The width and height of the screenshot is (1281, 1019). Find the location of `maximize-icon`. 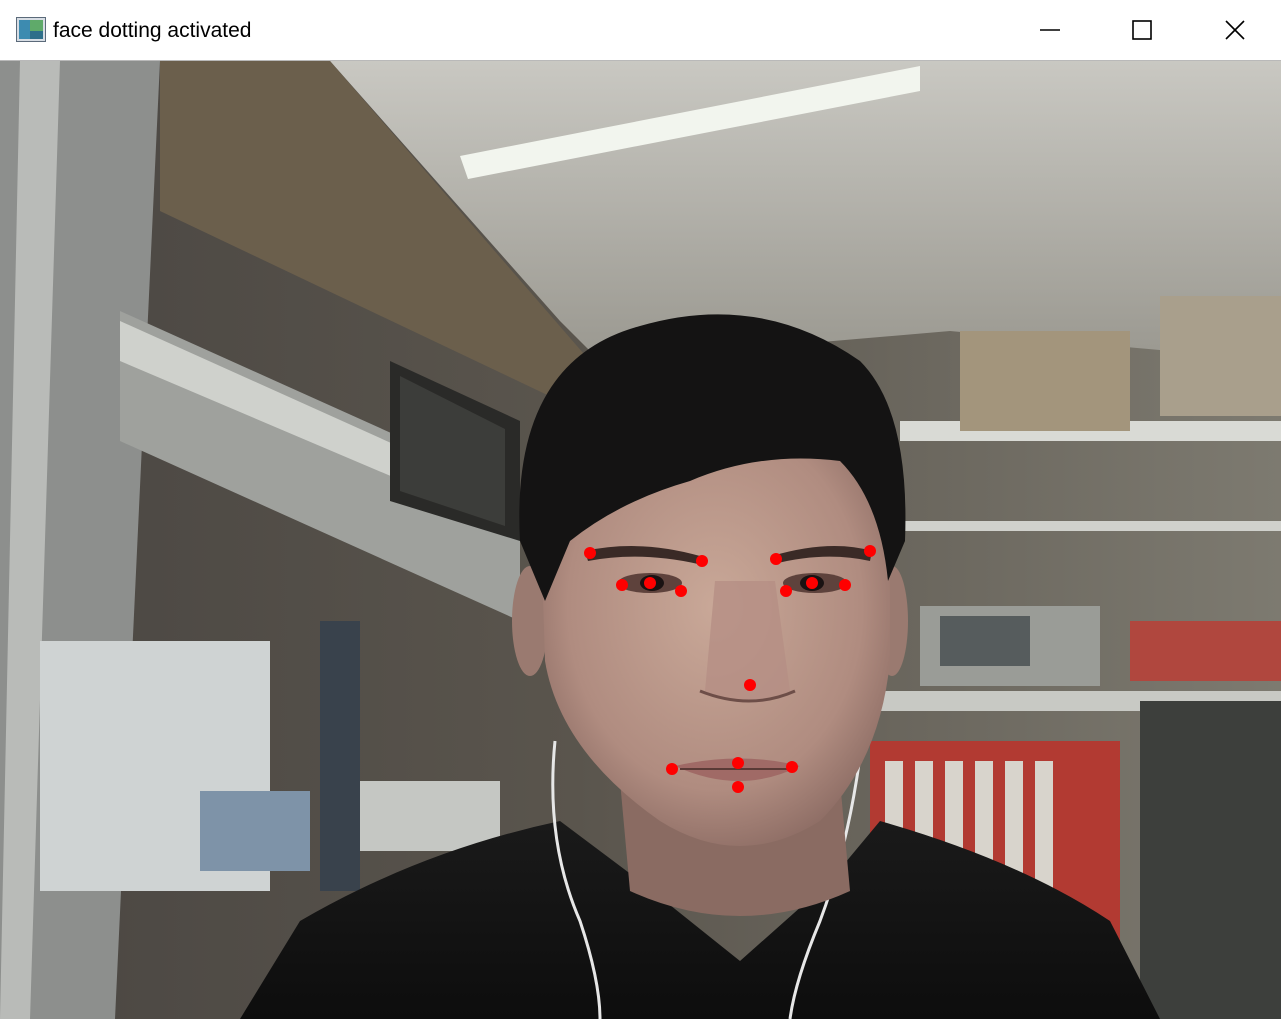

maximize-icon is located at coordinates (1142, 30).